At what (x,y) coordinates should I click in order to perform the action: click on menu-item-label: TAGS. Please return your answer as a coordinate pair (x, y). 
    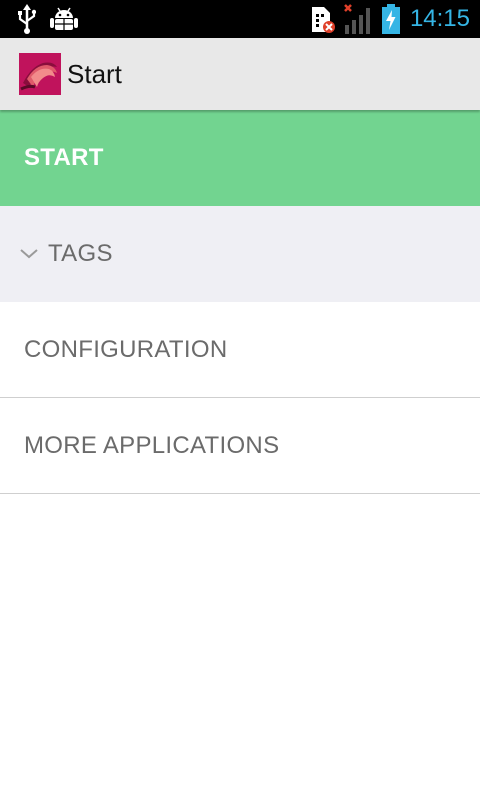
    Looking at the image, I should click on (80, 253).